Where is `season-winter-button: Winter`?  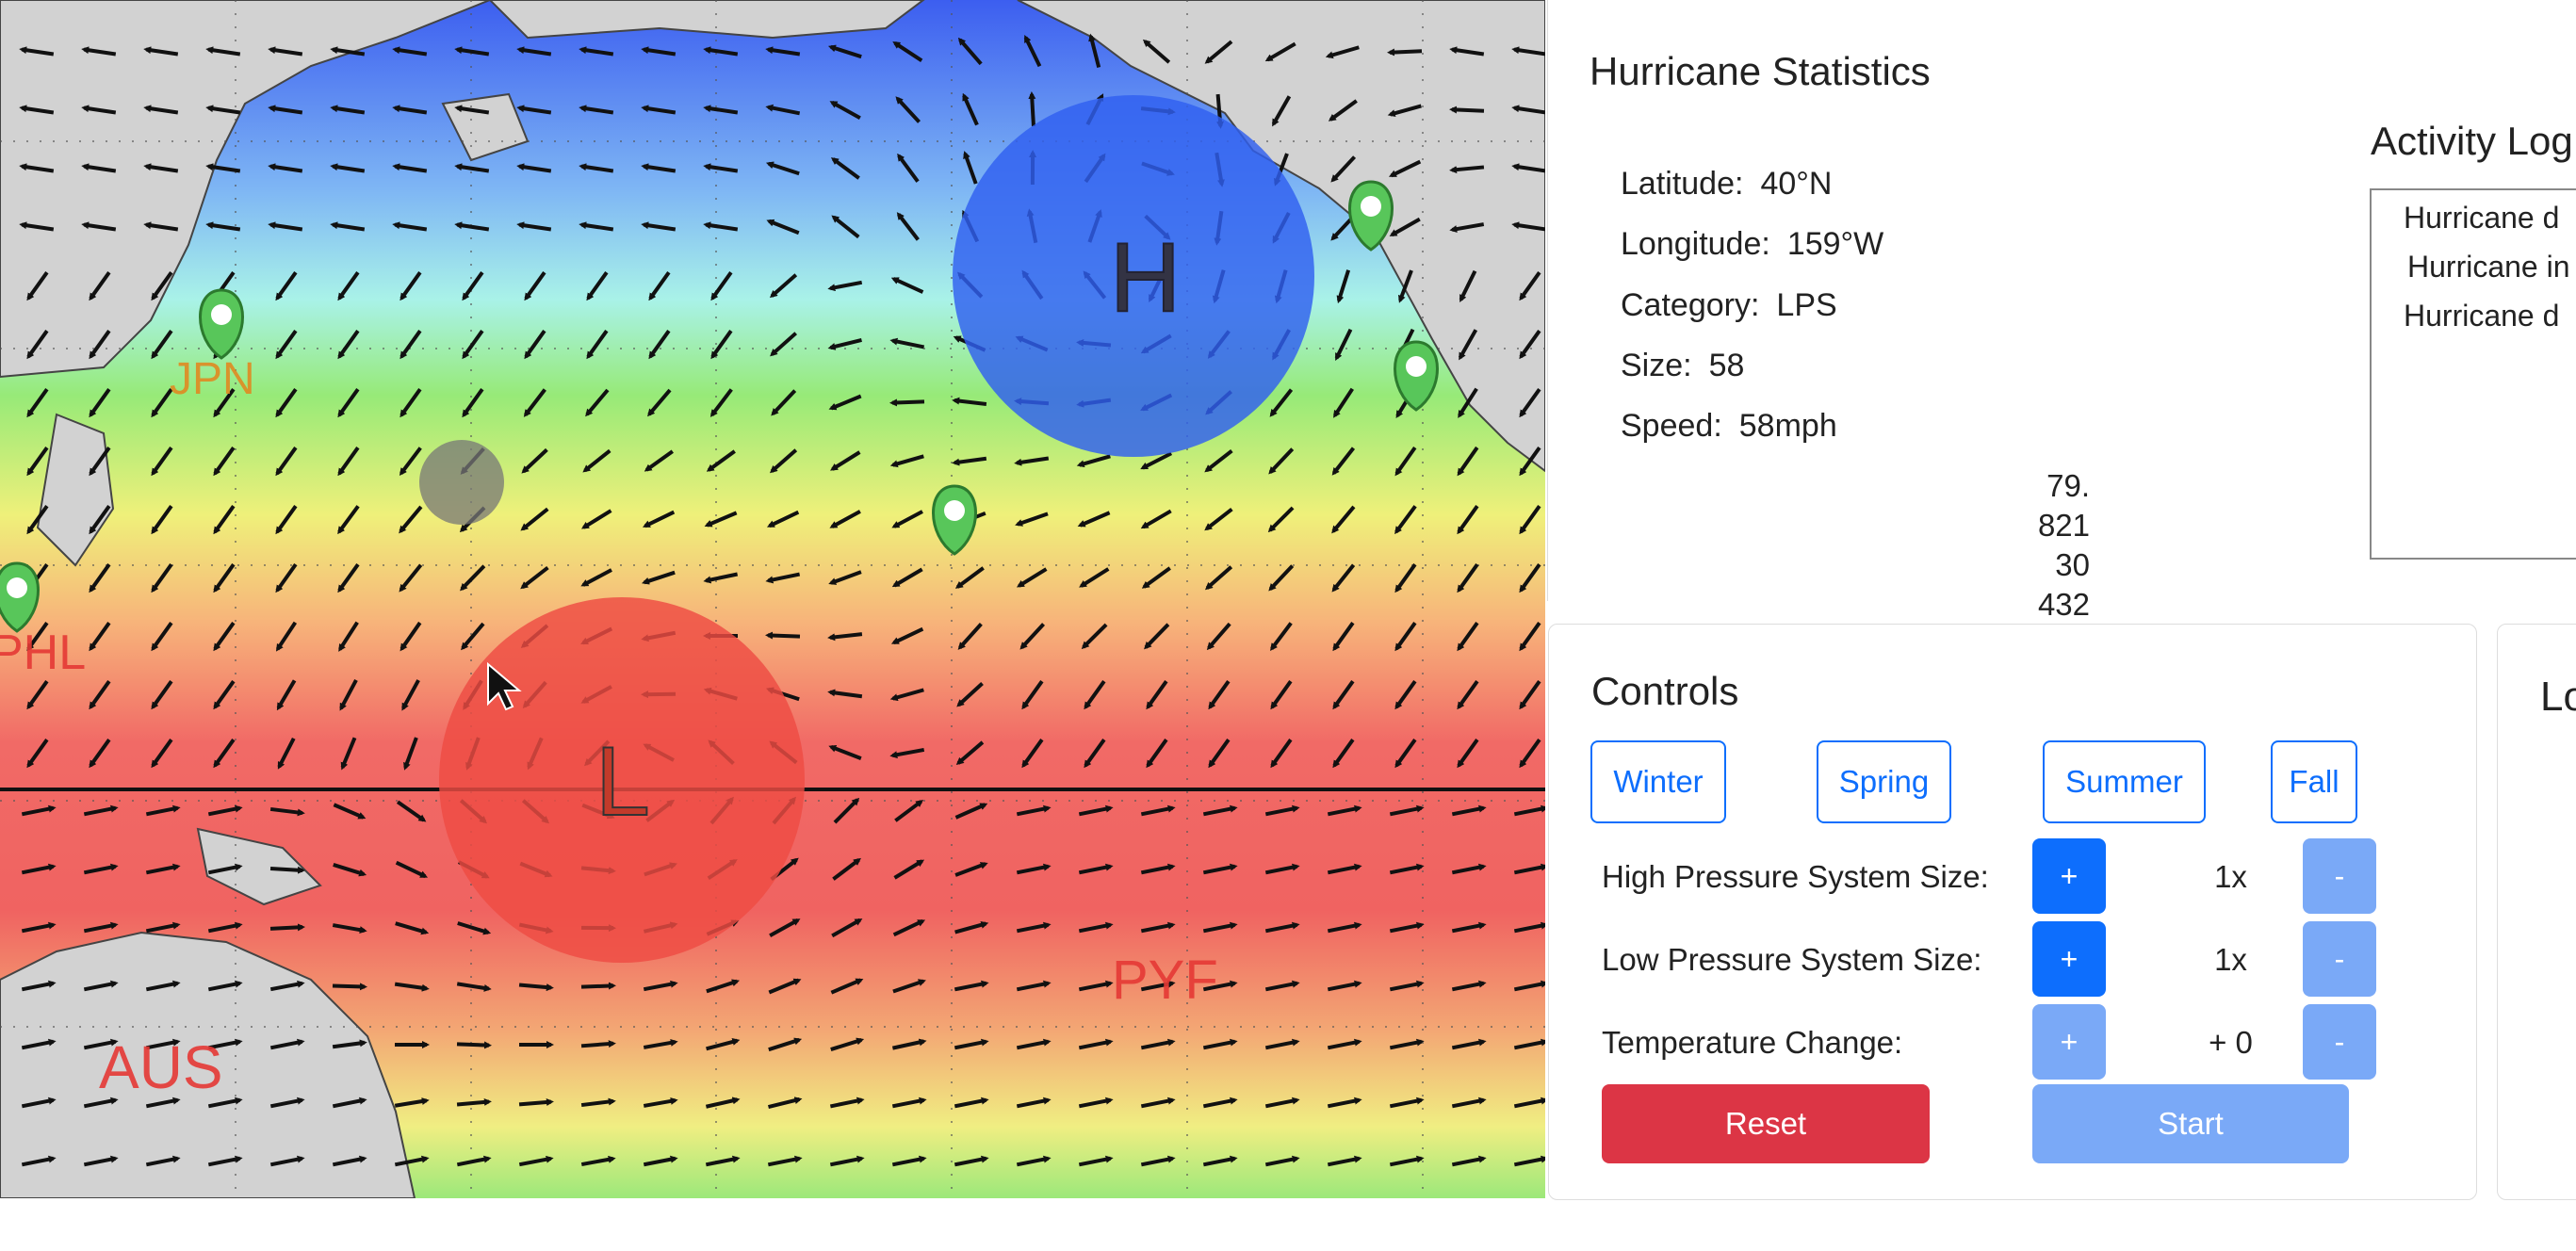 season-winter-button: Winter is located at coordinates (1658, 781).